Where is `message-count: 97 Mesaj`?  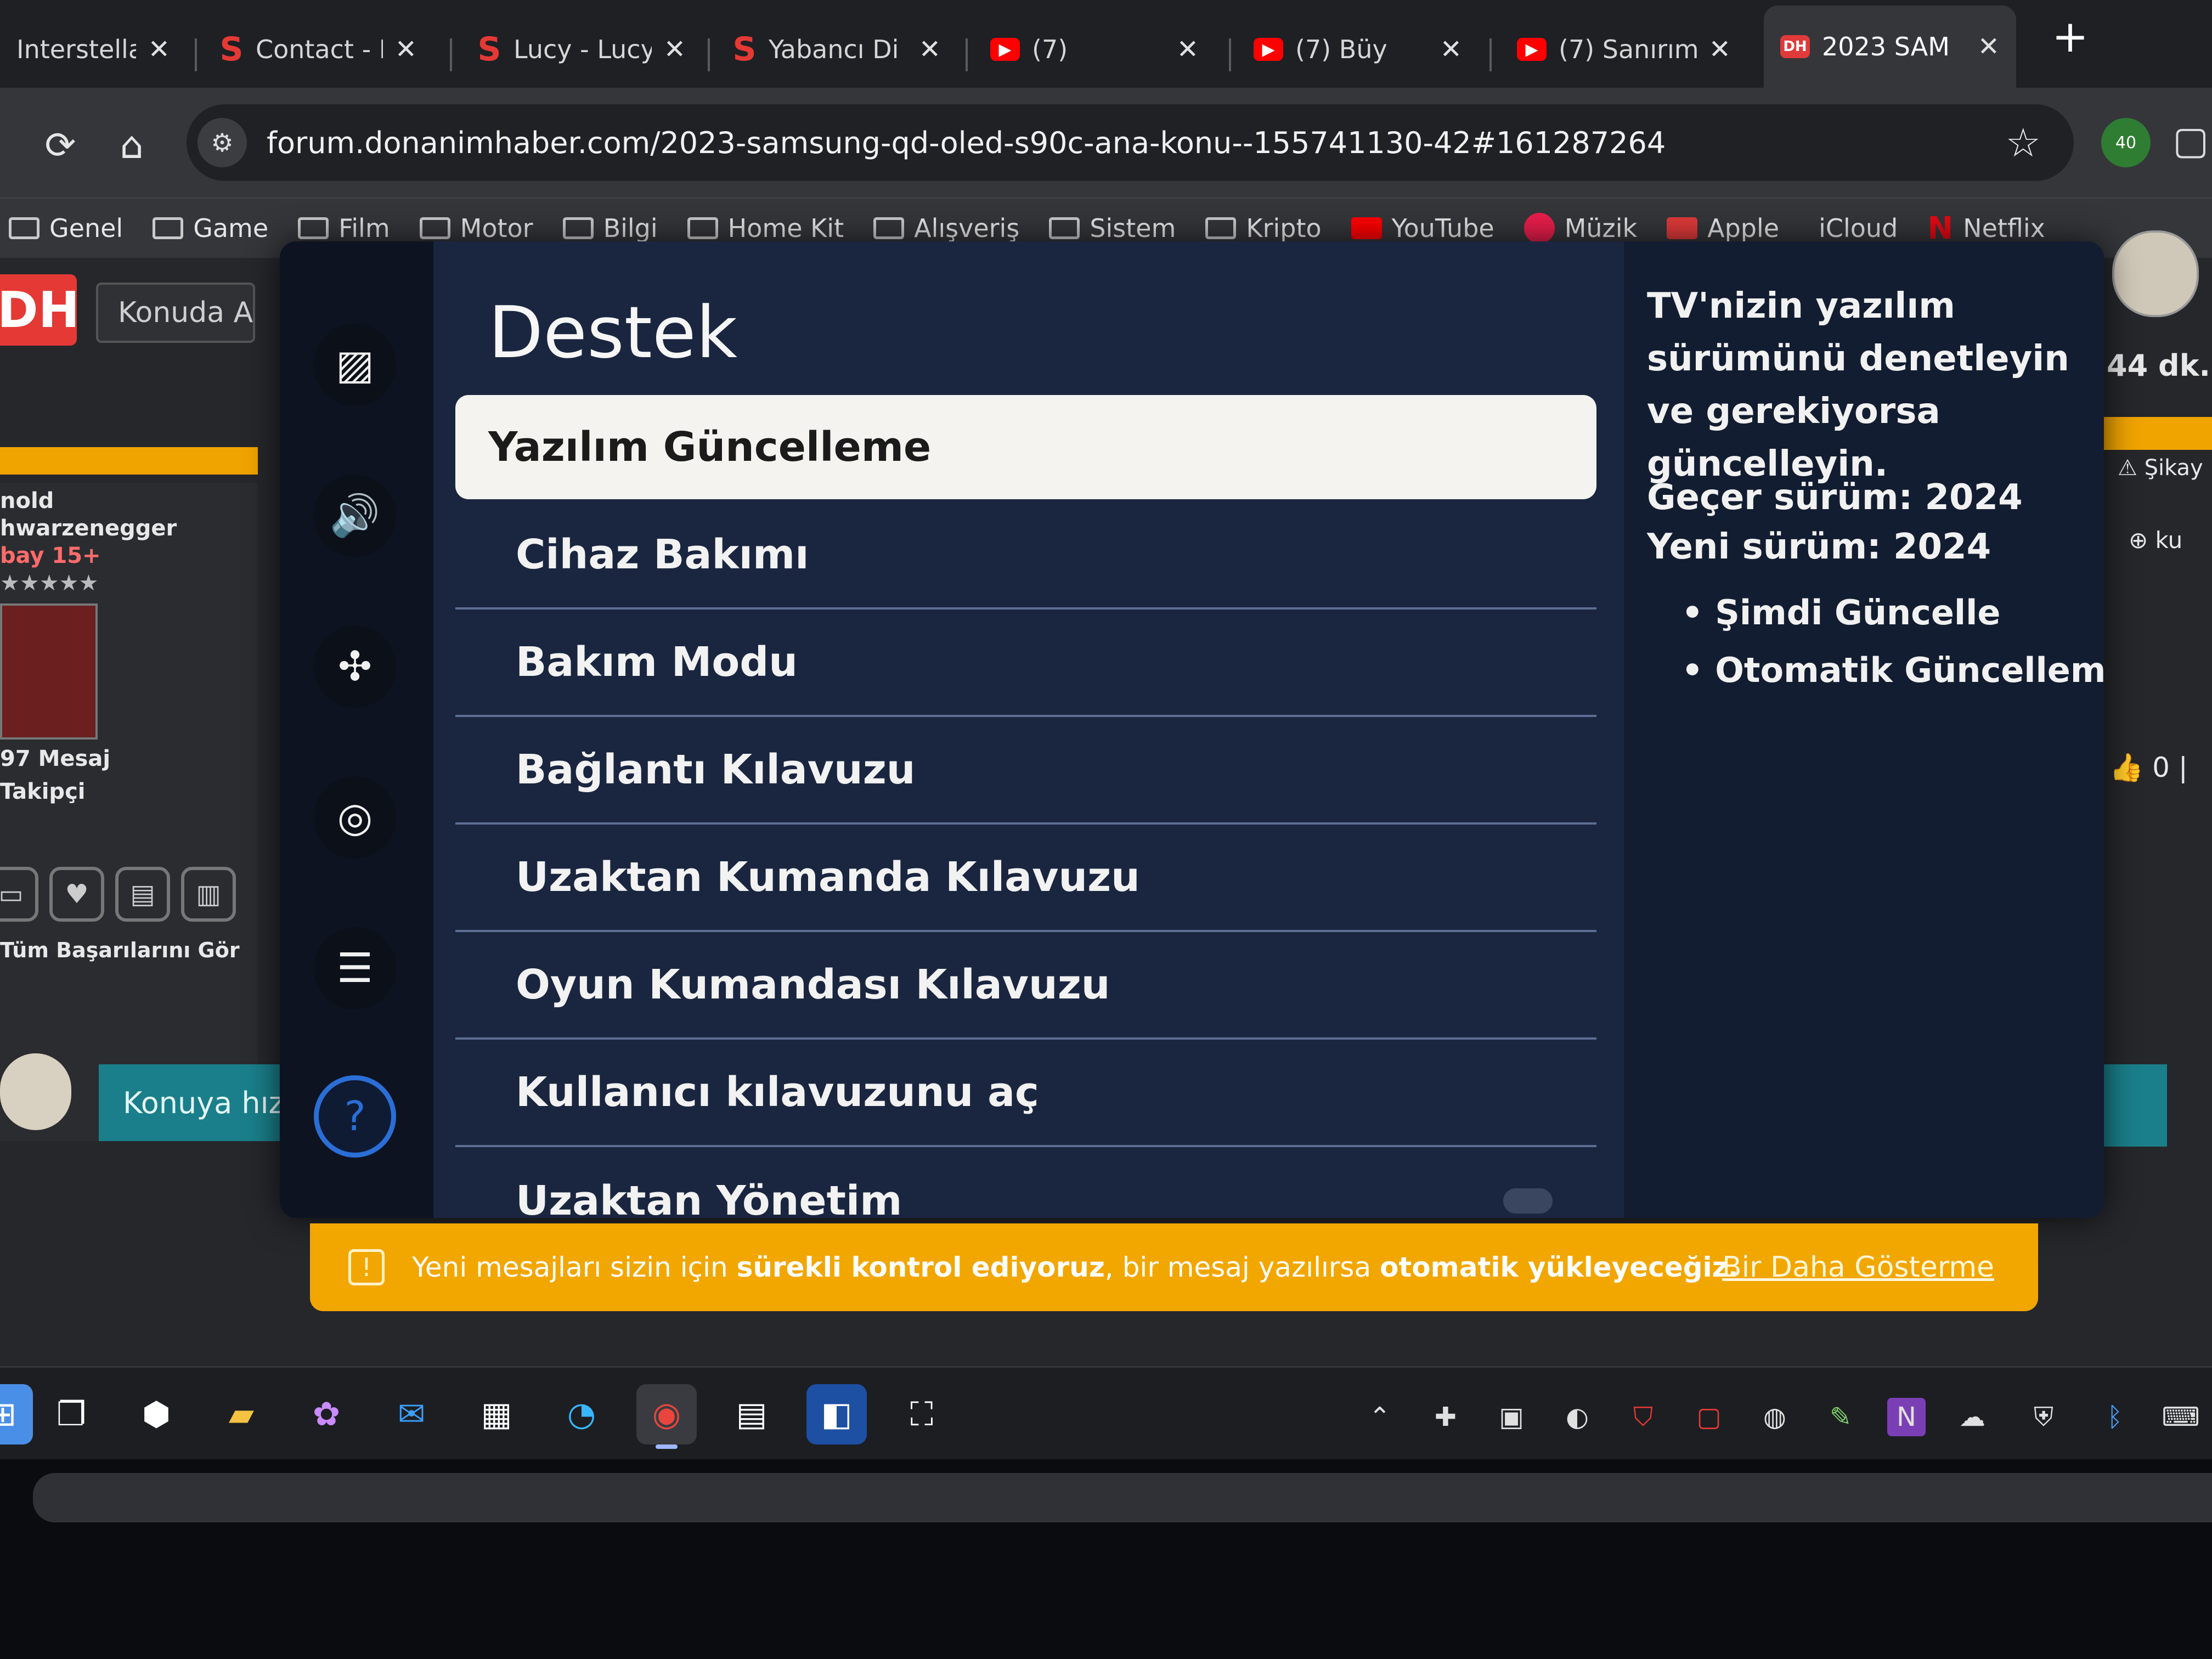 message-count: 97 Mesaj is located at coordinates (55, 758).